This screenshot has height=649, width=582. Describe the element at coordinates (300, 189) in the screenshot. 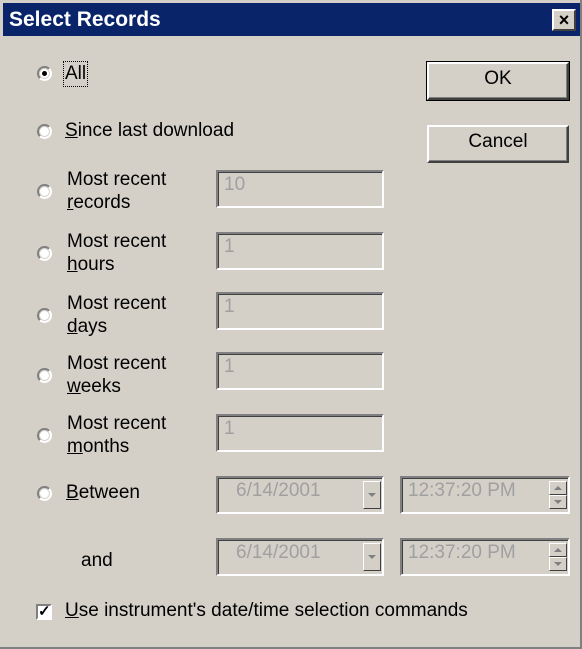

I see `records-count-input: 10` at that location.